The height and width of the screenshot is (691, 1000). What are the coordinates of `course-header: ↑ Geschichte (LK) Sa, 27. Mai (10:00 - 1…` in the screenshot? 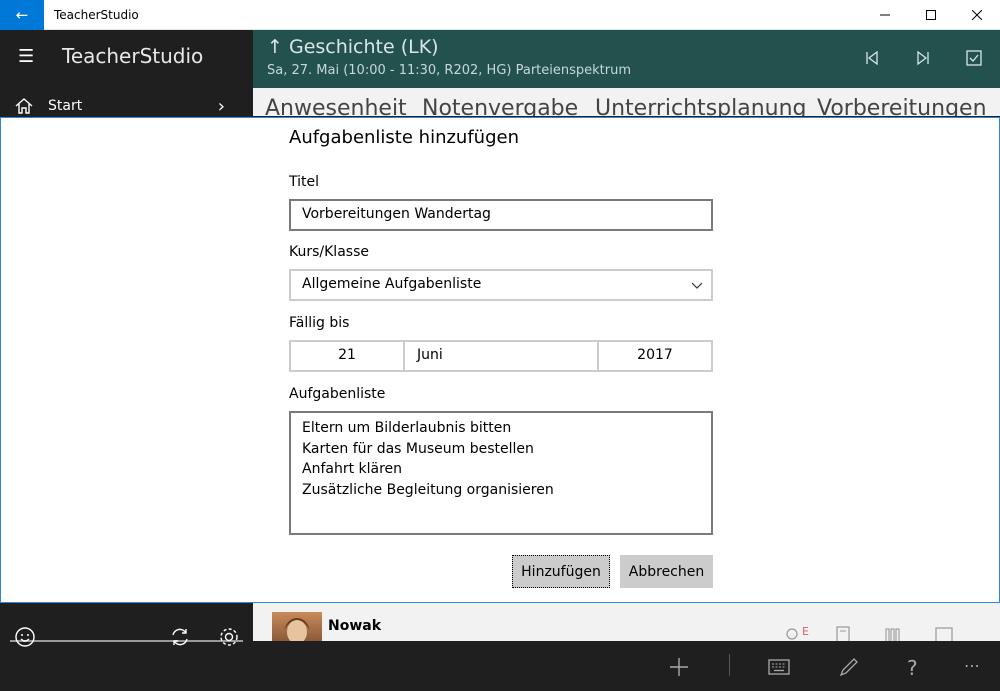 It's located at (626, 59).